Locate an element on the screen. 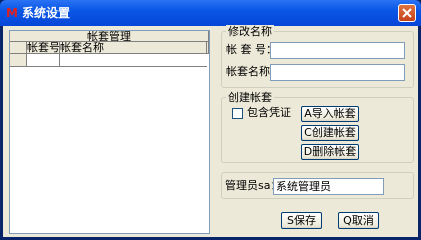 This screenshot has width=421, height=240. account-name-field is located at coordinates (337, 72).